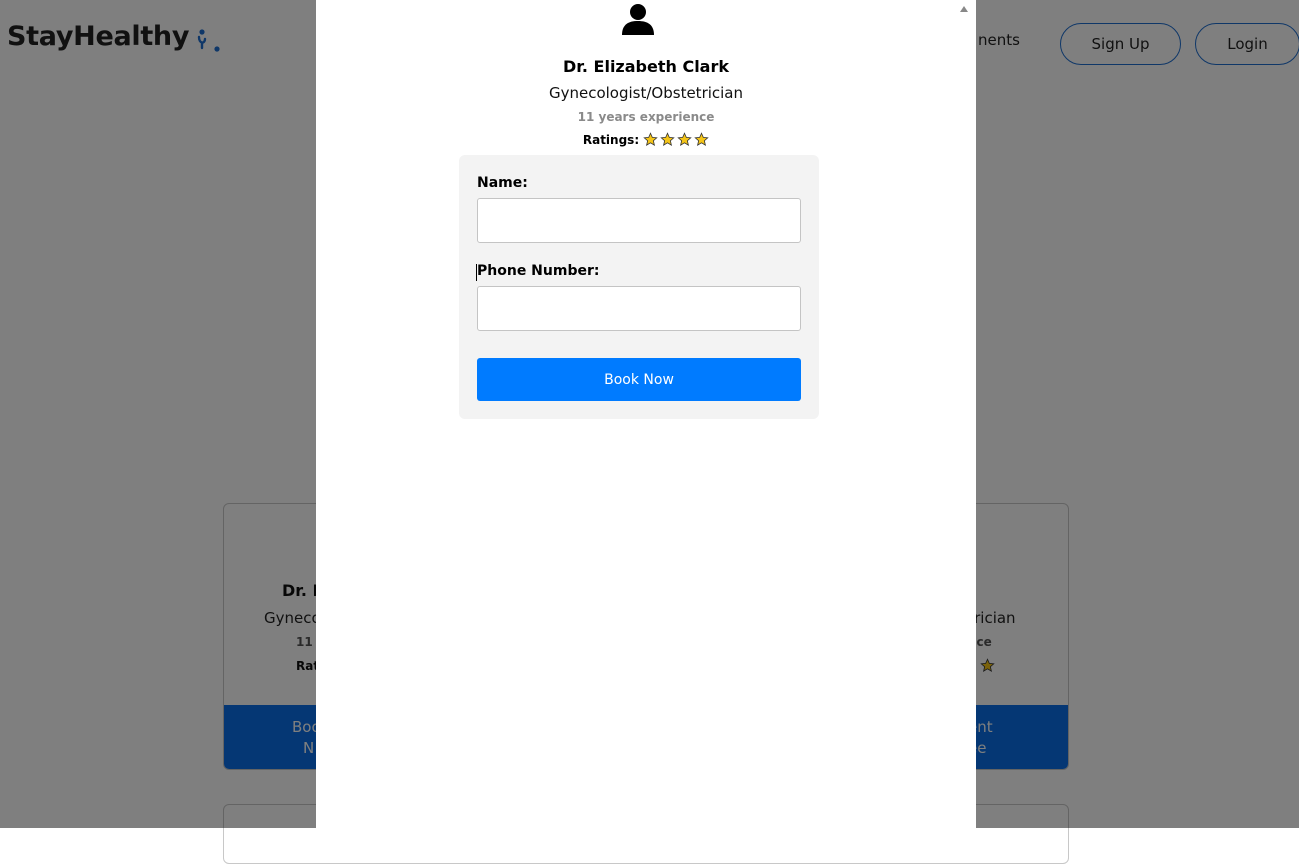 This screenshot has height=864, width=1299. What do you see at coordinates (639, 379) in the screenshot?
I see `book-now-button: Book Now` at bounding box center [639, 379].